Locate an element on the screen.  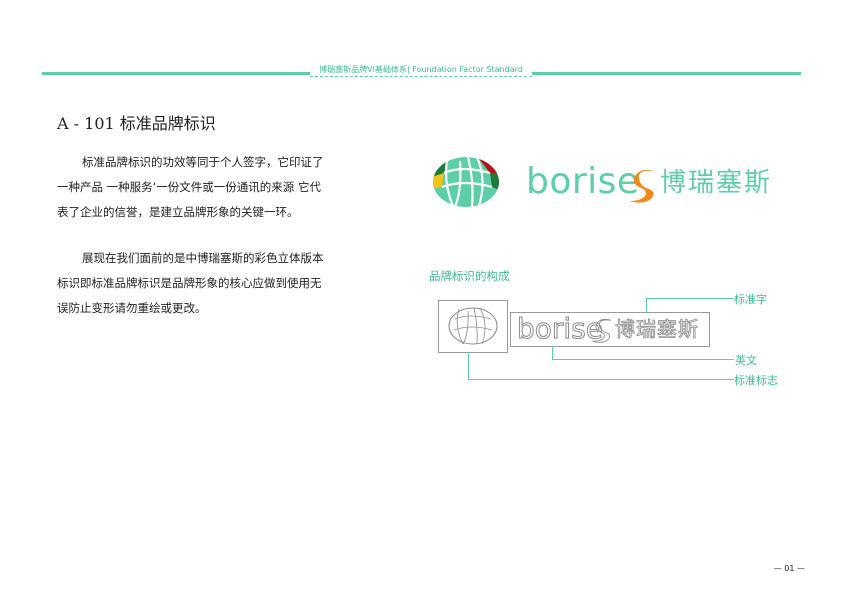
globe-outline-icon is located at coordinates (473, 326).